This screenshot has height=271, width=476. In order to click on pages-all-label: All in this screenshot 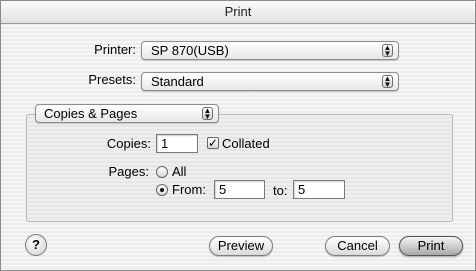, I will do `click(179, 171)`.